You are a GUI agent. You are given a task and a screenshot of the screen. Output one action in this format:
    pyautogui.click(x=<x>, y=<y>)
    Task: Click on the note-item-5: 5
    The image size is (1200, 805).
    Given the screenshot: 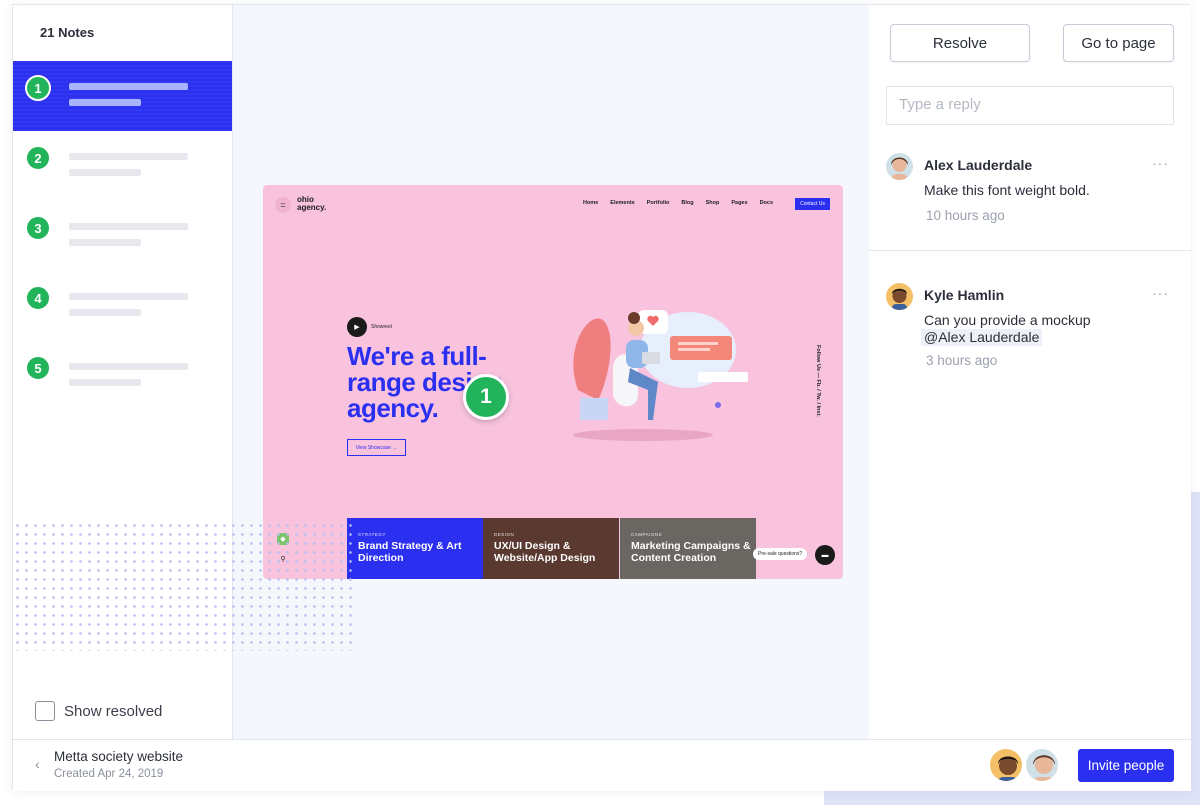 What is the action you would take?
    pyautogui.click(x=122, y=376)
    